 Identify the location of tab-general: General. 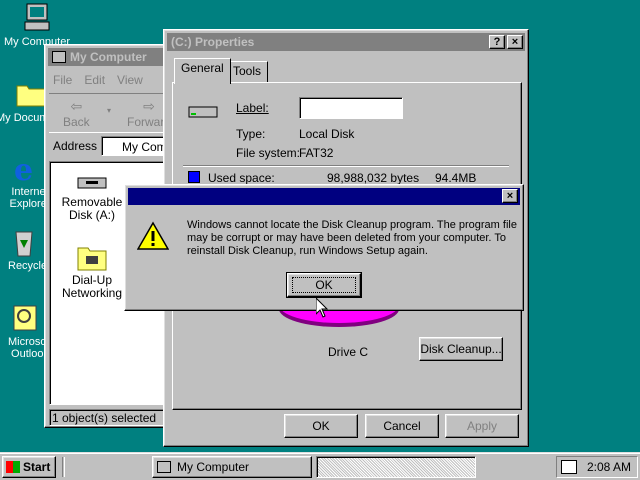
(202, 71).